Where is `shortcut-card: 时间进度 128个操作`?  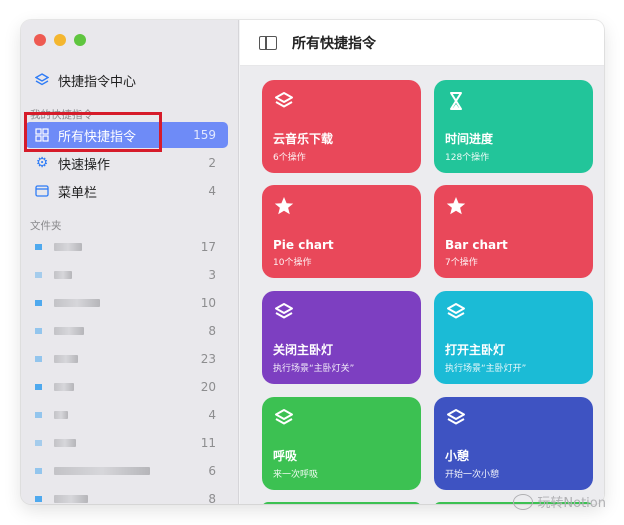
shortcut-card: 时间进度 128个操作 is located at coordinates (513, 126).